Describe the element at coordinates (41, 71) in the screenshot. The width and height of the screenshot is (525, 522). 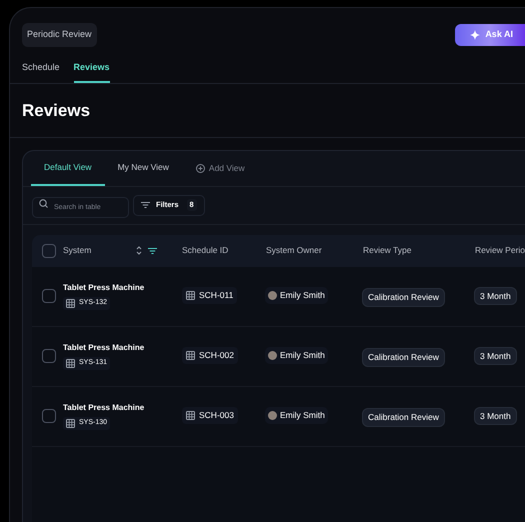
I see `tab: Schedule` at that location.